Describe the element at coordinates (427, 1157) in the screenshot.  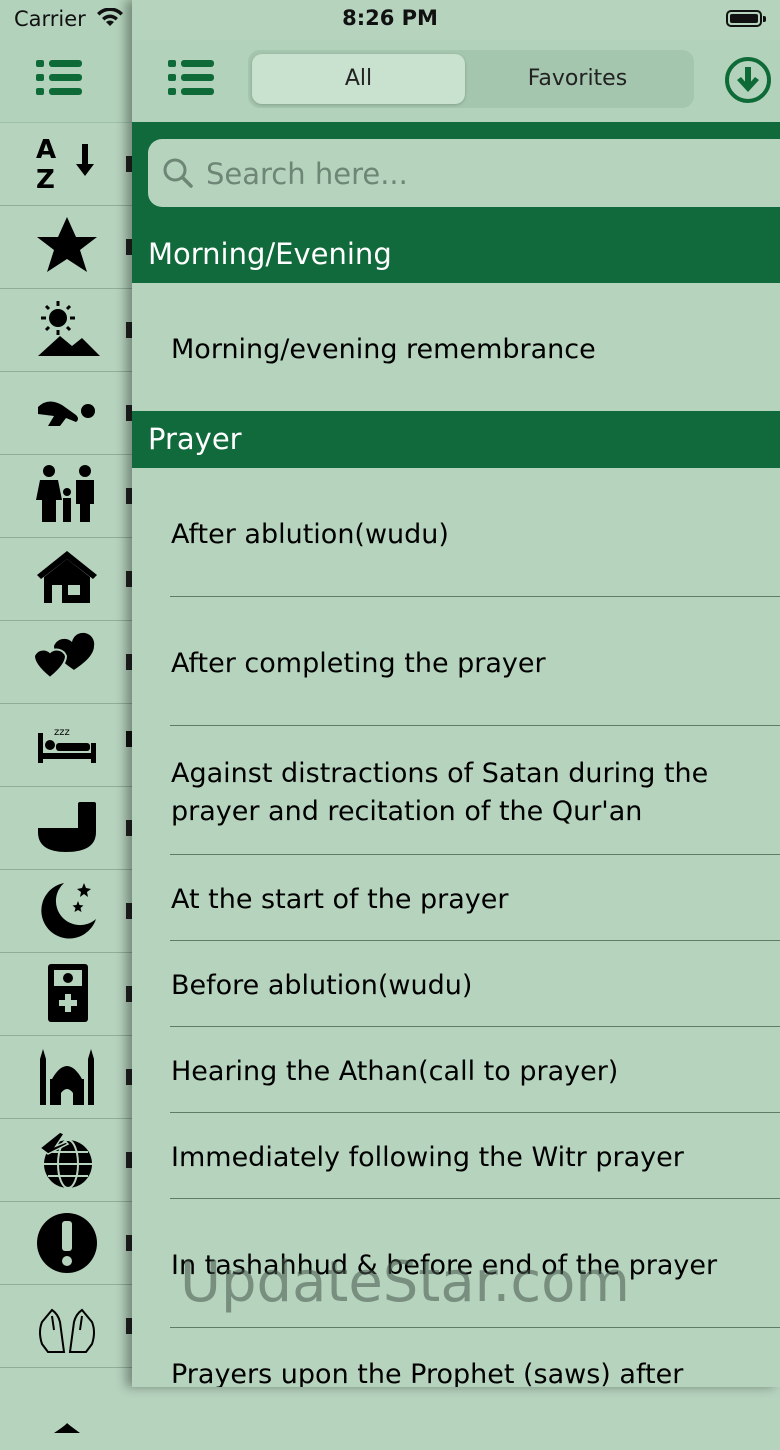
I see `list-item-label: Immediately following the Witr prayer` at that location.